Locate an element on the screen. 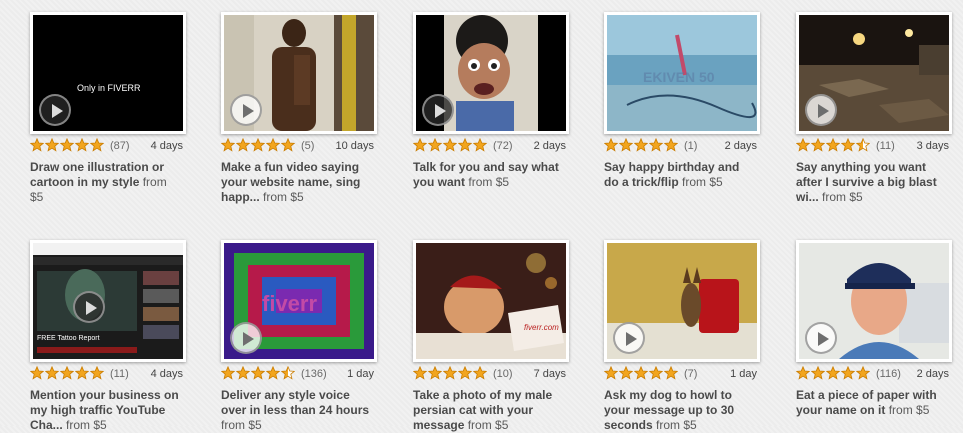 The height and width of the screenshot is (433, 963). delivery-time: 4 days is located at coordinates (166, 146).